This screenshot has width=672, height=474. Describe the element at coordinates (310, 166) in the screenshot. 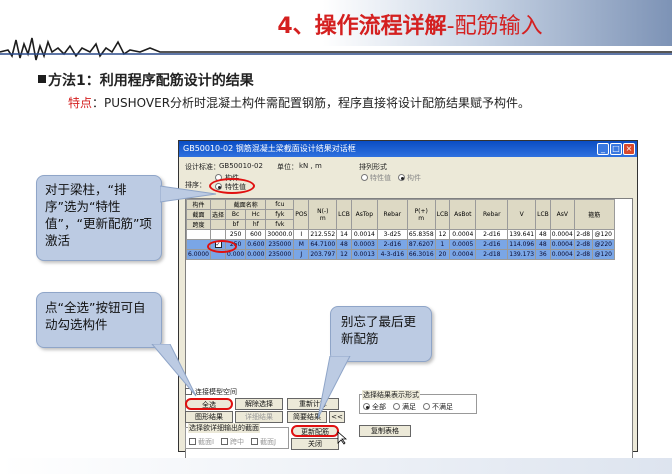

I see `unit-value: kN , m` at that location.